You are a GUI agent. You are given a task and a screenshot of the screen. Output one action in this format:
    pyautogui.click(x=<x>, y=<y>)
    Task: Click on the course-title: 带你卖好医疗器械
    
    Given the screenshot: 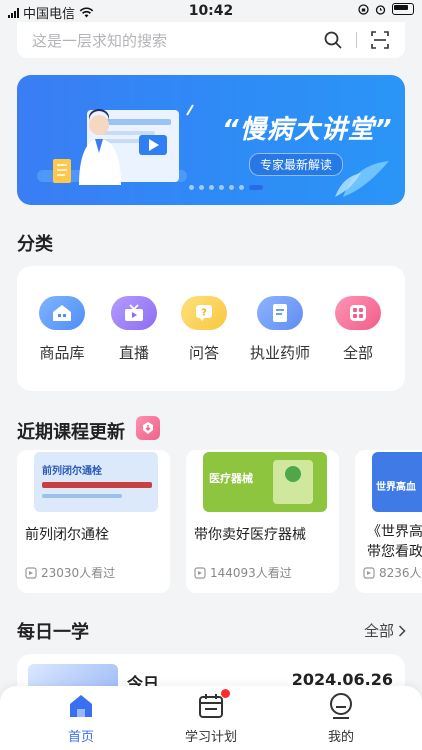 What is the action you would take?
    pyautogui.click(x=250, y=535)
    